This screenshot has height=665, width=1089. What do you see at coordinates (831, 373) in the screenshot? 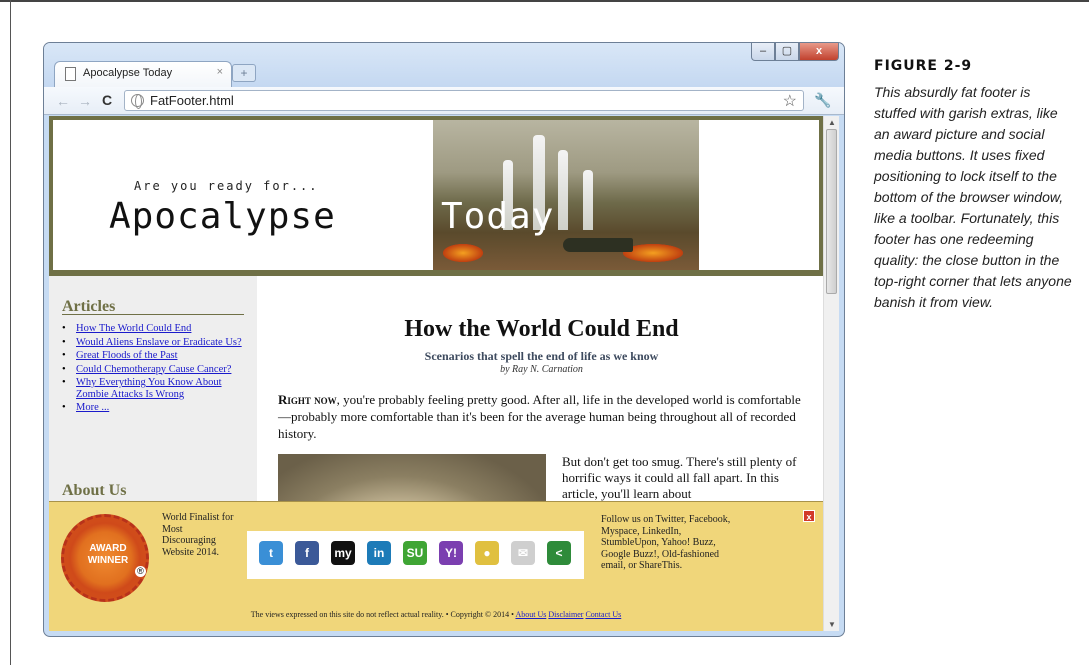
I see `vertical-scrollbar: ▲ ▼` at bounding box center [831, 373].